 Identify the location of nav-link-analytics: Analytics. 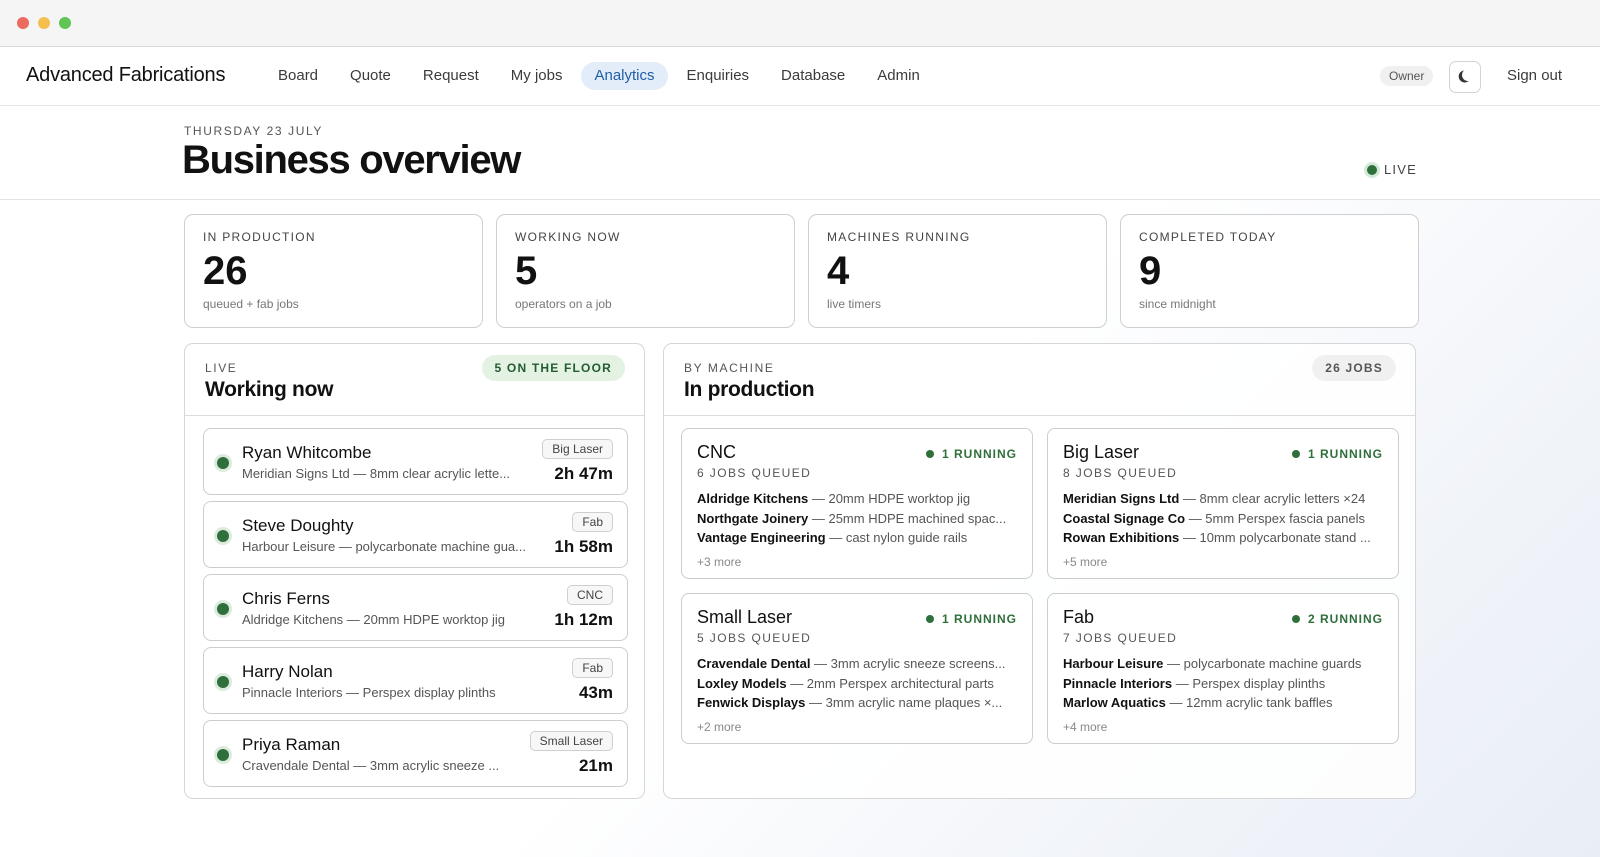
(624, 76).